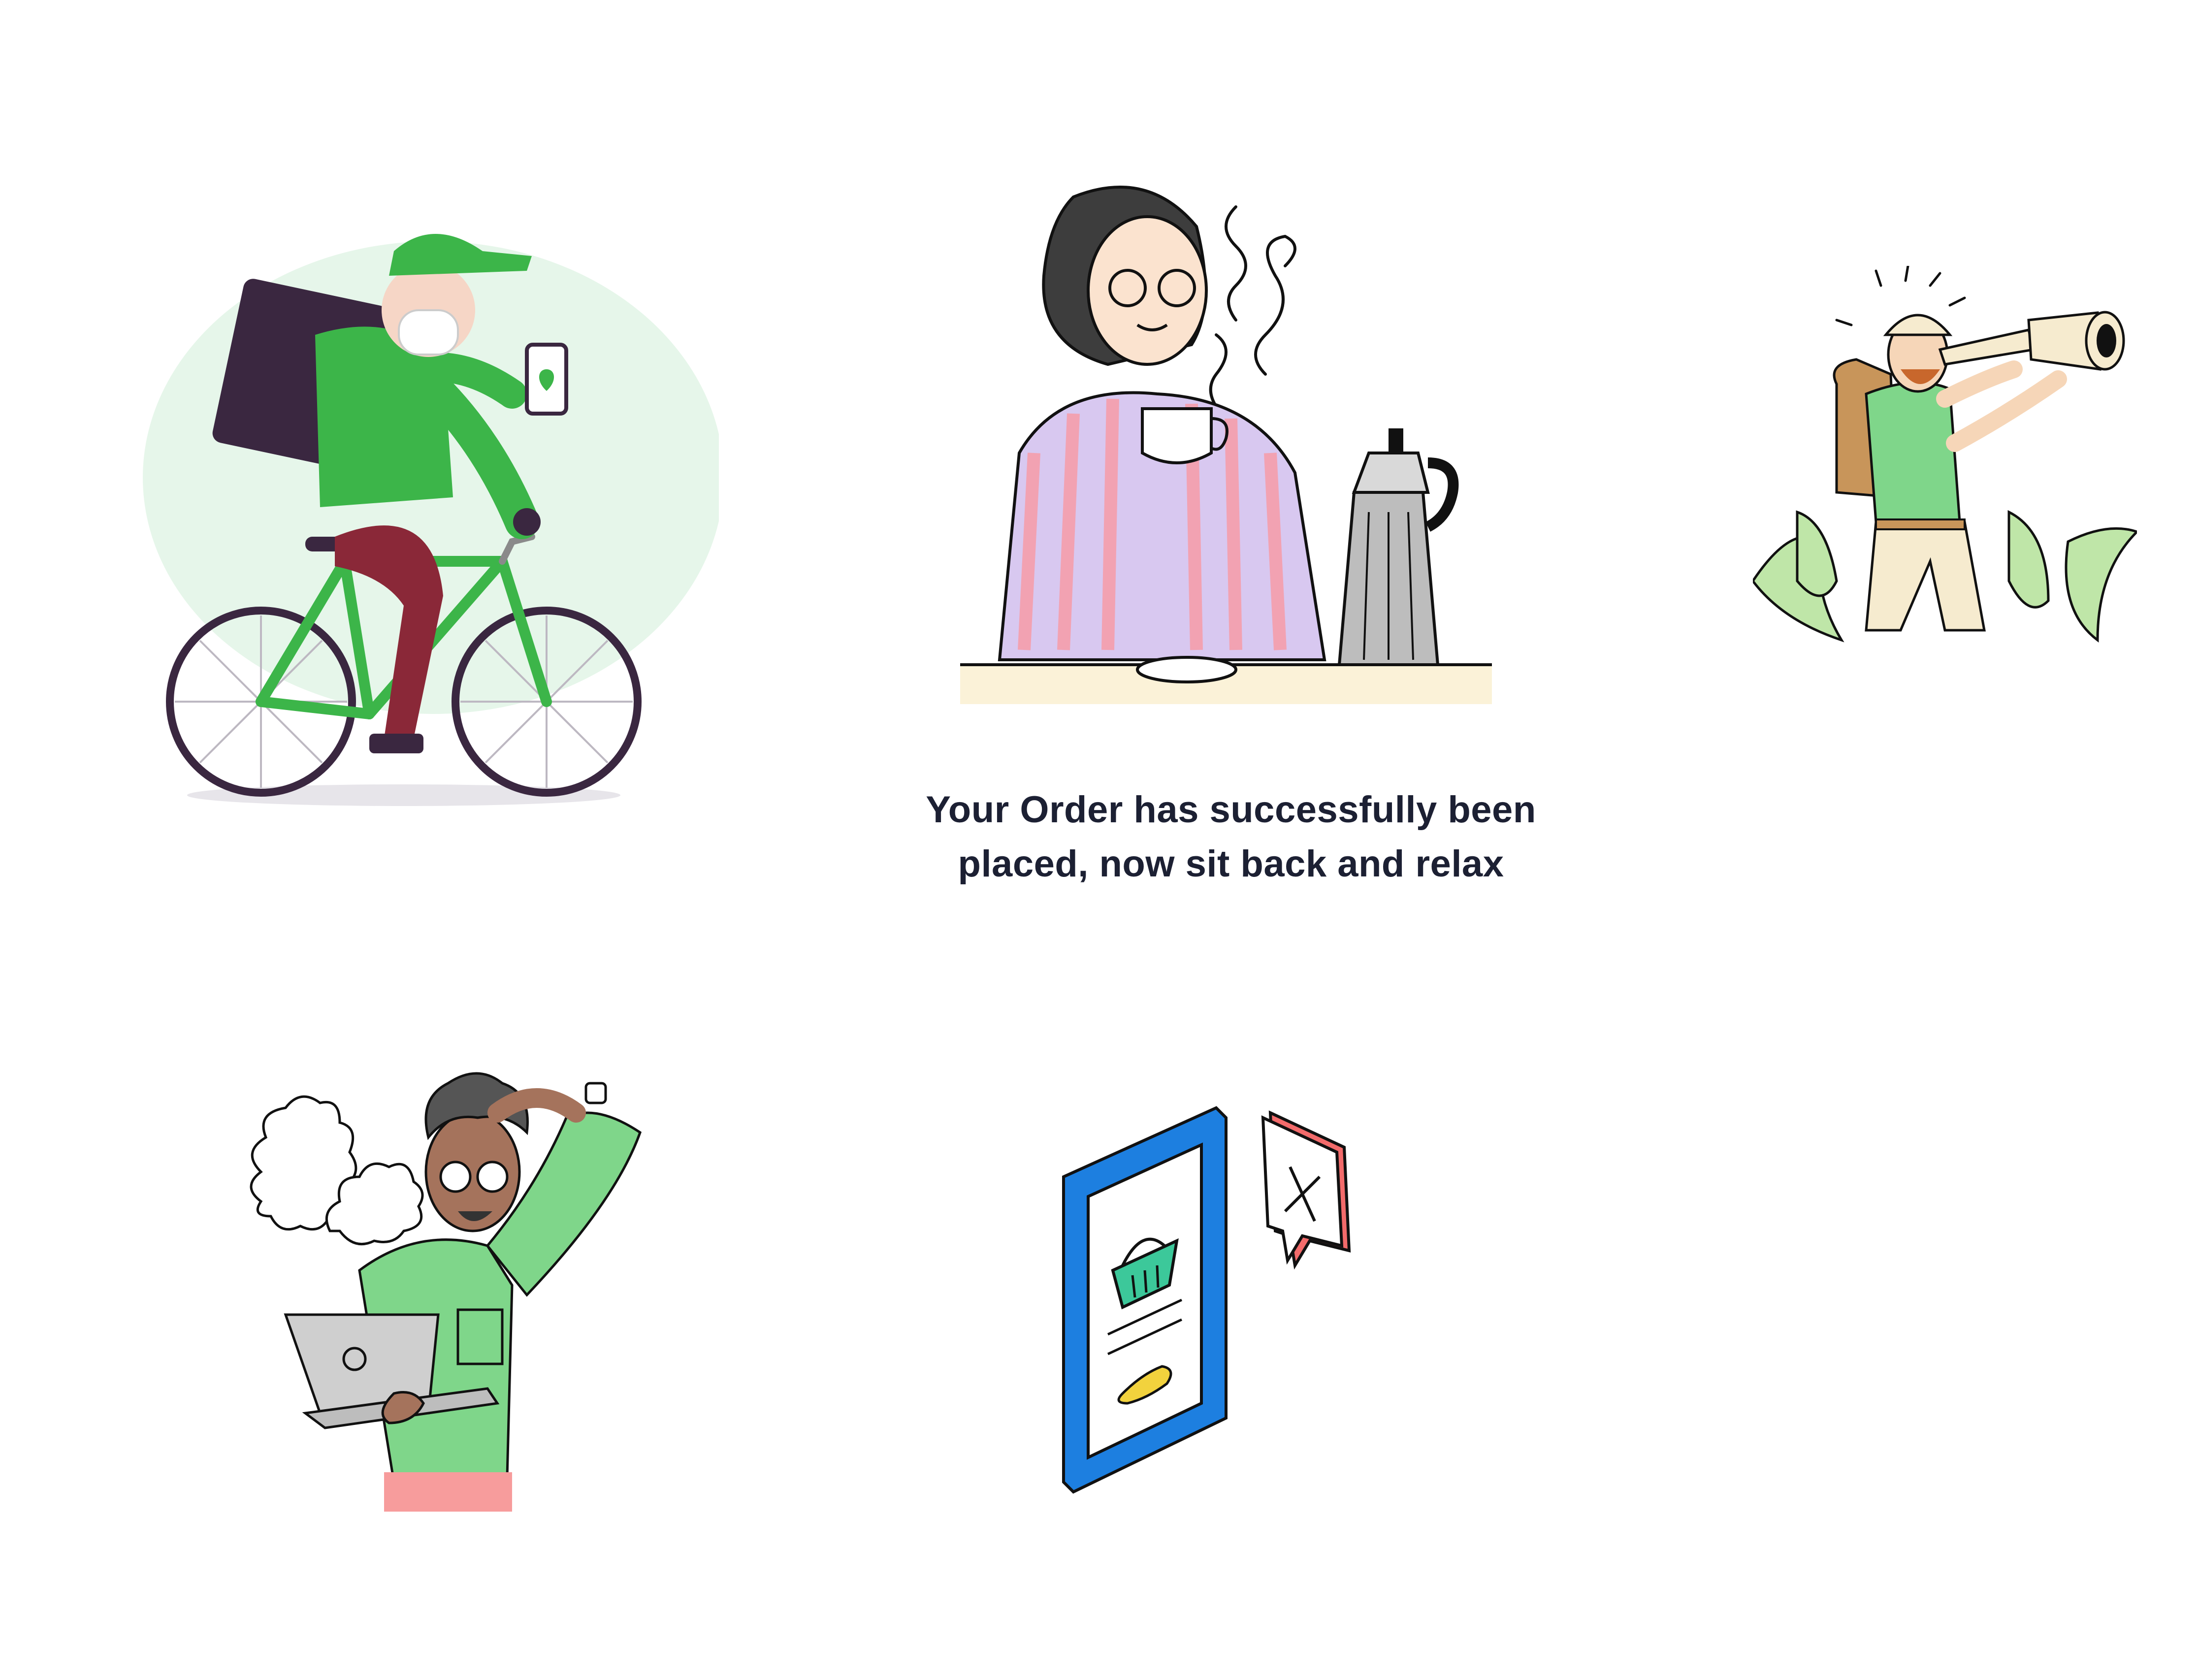  Describe the element at coordinates (431, 520) in the screenshot. I see `courier-bicycle-icon` at that location.